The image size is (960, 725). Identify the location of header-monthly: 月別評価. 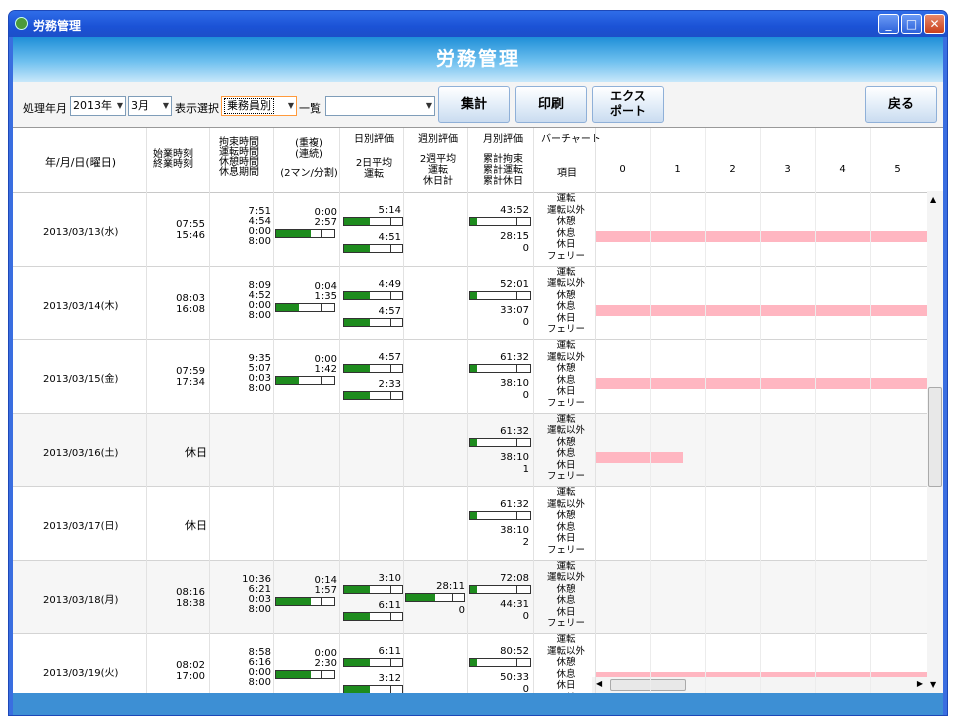
(503, 139).